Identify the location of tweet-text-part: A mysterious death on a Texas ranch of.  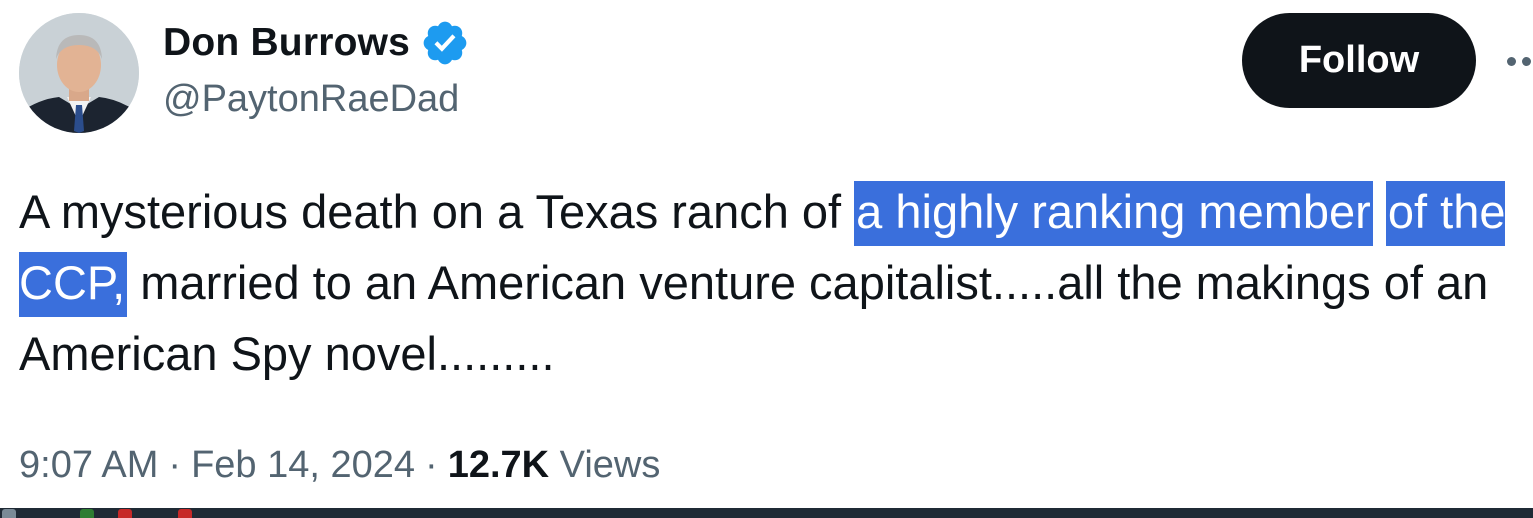
(437, 211).